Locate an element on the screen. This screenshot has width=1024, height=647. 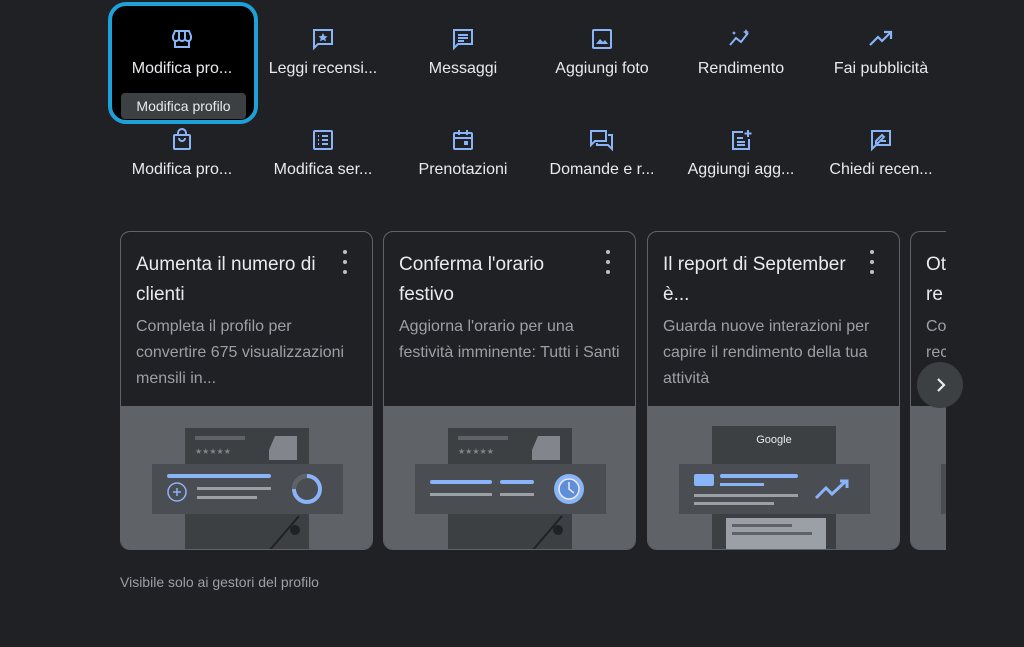
message-icon is located at coordinates (463, 39).